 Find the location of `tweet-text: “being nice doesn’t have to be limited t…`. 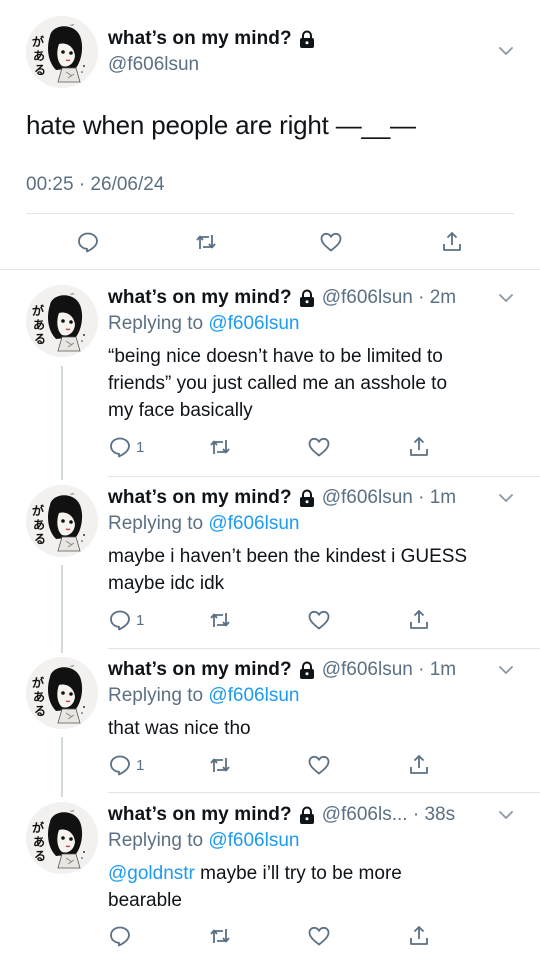

tweet-text: “being nice doesn’t have to be limited t… is located at coordinates (313, 383).